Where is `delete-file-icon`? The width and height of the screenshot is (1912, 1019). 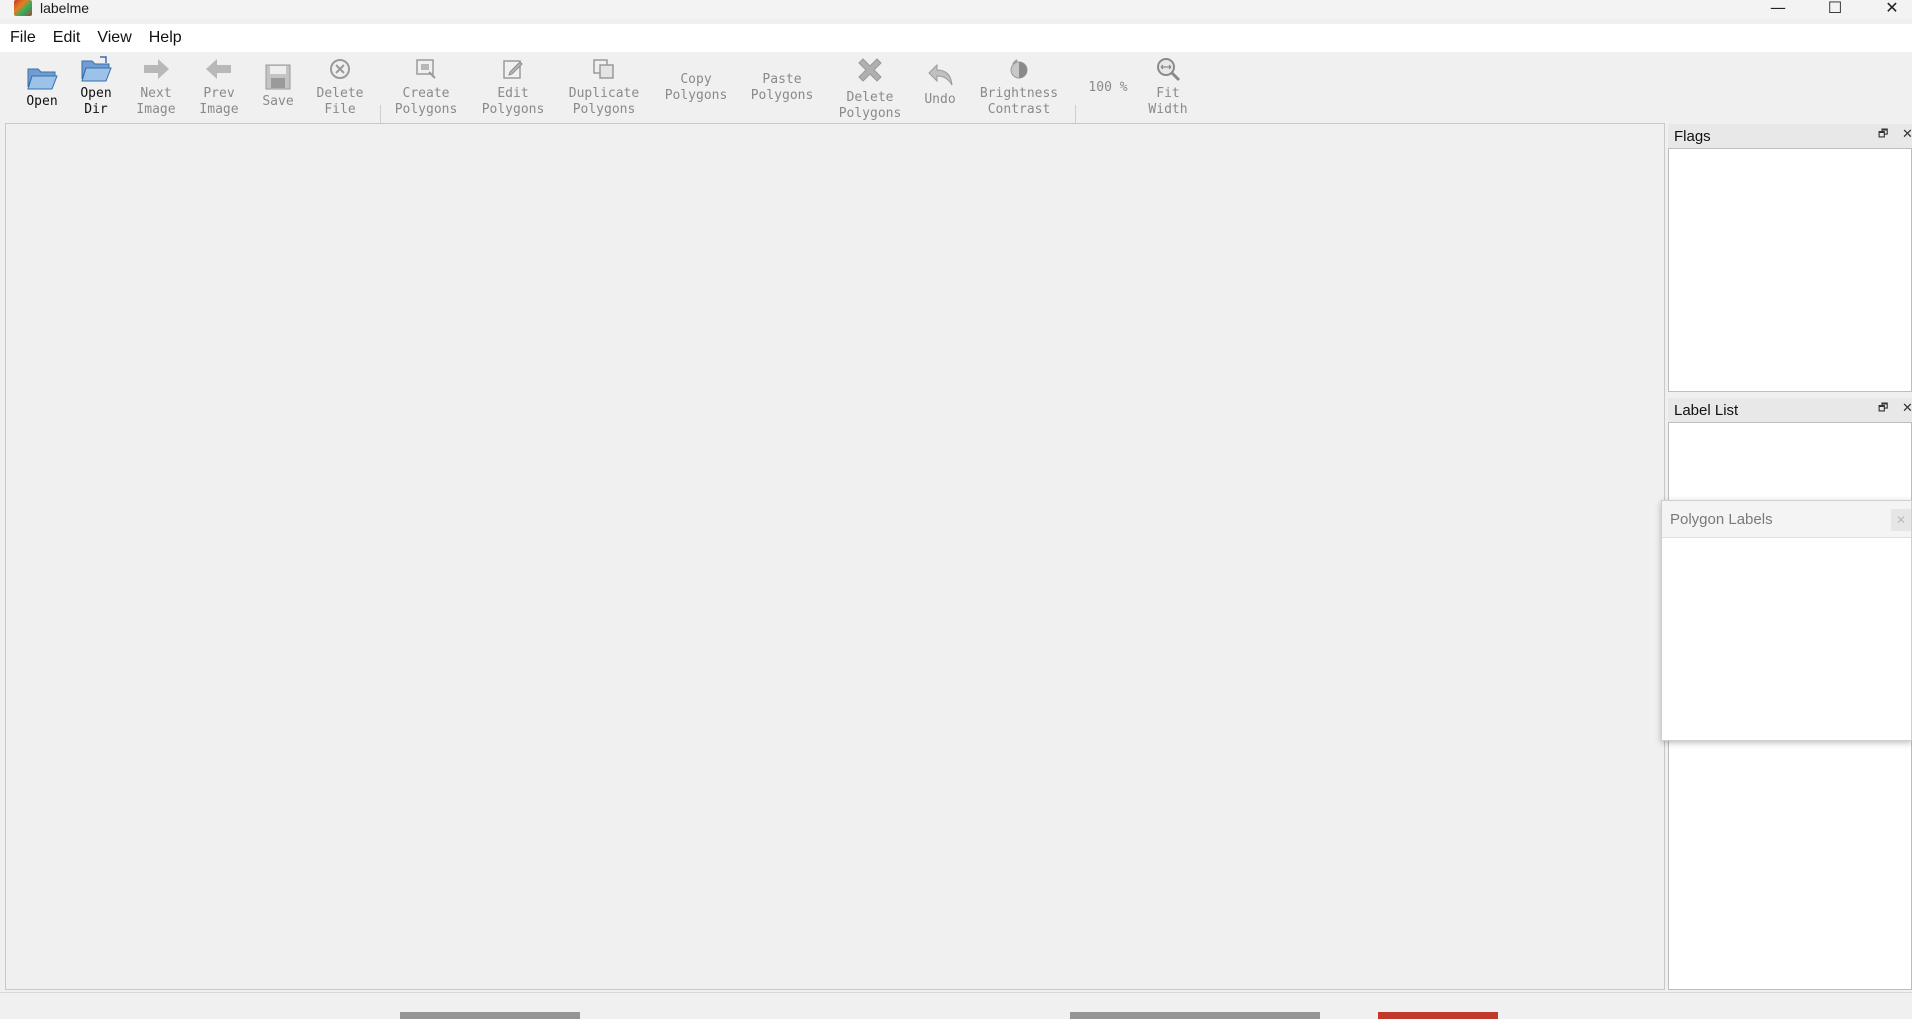
delete-file-icon is located at coordinates (340, 69).